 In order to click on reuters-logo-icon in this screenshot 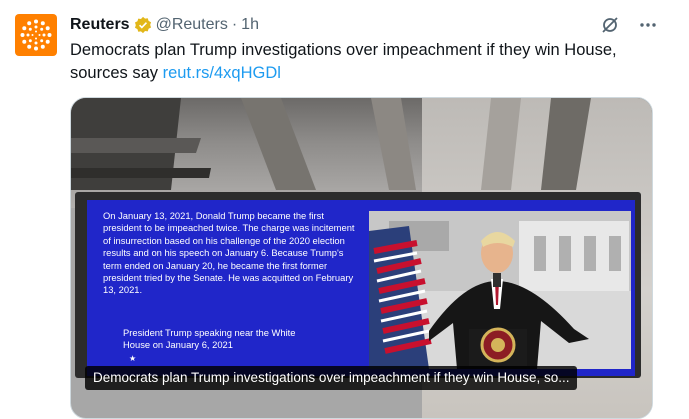, I will do `click(36, 35)`.